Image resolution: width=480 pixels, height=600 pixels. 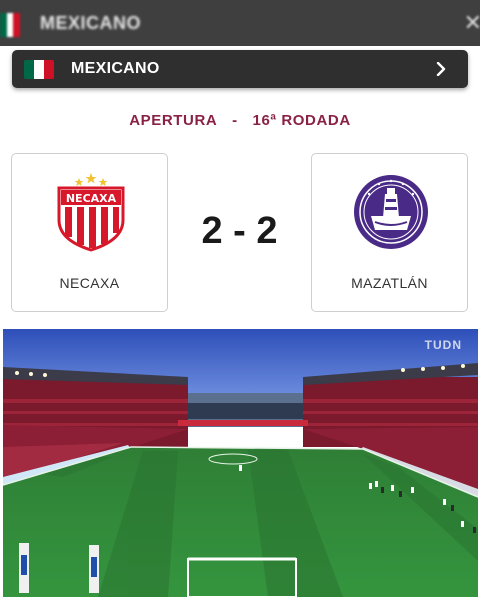 What do you see at coordinates (91, 23) in the screenshot?
I see `top-bar-title: MEXICANO` at bounding box center [91, 23].